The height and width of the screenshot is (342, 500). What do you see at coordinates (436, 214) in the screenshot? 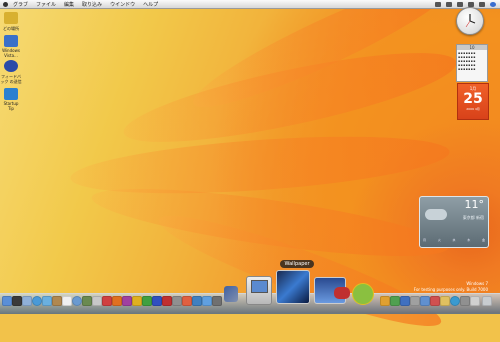
I see `cloud-icon` at bounding box center [436, 214].